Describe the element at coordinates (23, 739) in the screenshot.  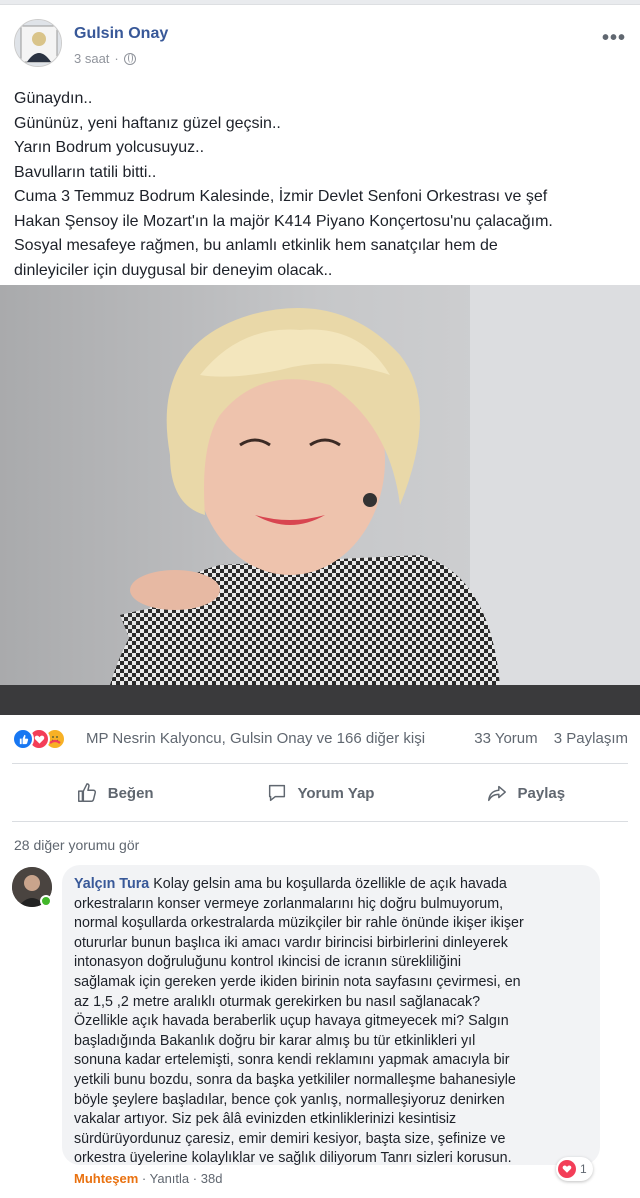
I see `like-icon` at that location.